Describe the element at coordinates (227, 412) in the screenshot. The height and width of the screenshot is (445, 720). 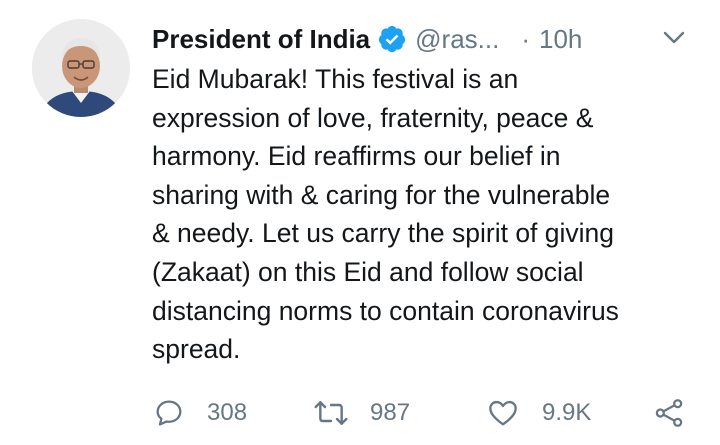
I see `reply-count: 308` at that location.